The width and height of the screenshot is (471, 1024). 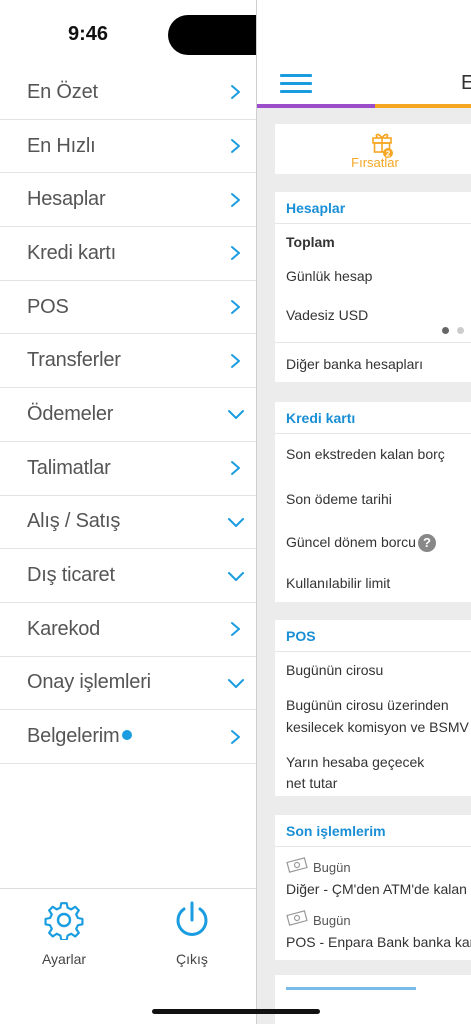 I want to click on pos-row-tomorrow-2: net tutar, so click(x=312, y=783).